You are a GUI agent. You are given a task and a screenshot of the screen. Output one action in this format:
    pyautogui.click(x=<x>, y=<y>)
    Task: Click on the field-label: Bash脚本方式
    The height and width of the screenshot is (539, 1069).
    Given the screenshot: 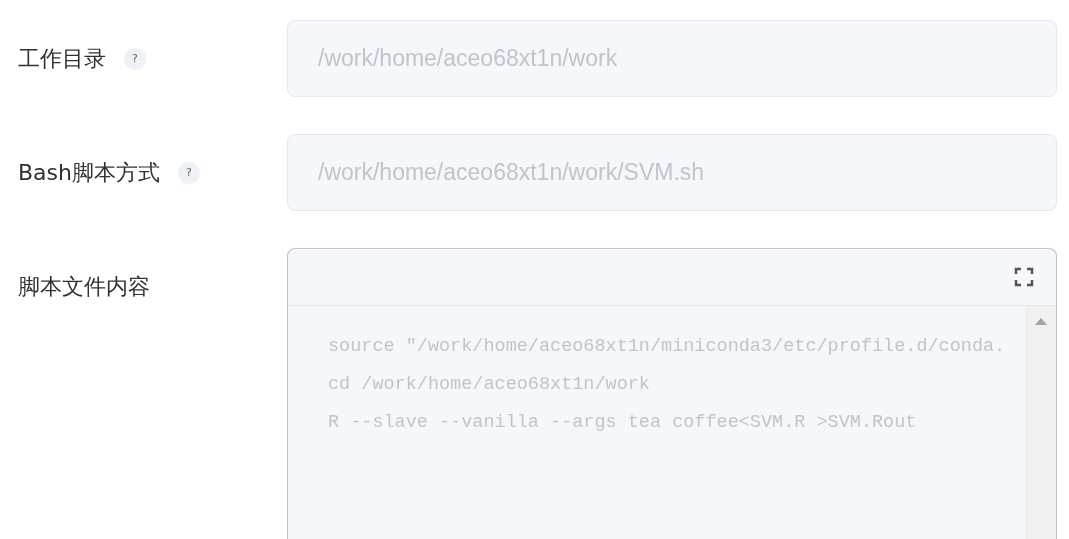 What is the action you would take?
    pyautogui.click(x=89, y=172)
    